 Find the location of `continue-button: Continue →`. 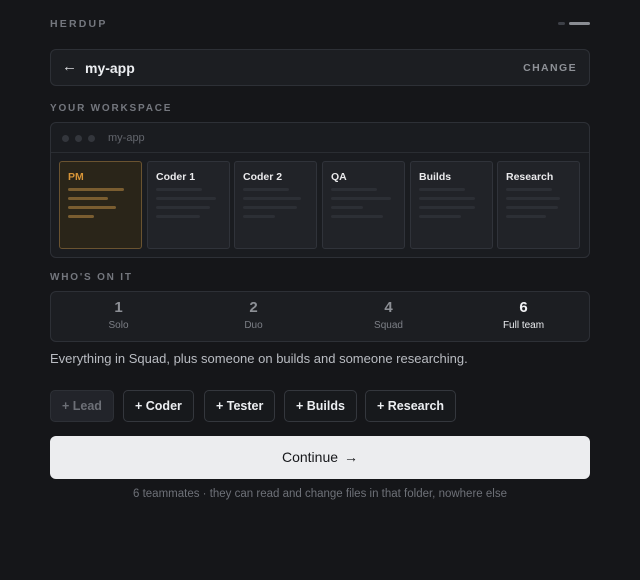

continue-button: Continue → is located at coordinates (320, 457).